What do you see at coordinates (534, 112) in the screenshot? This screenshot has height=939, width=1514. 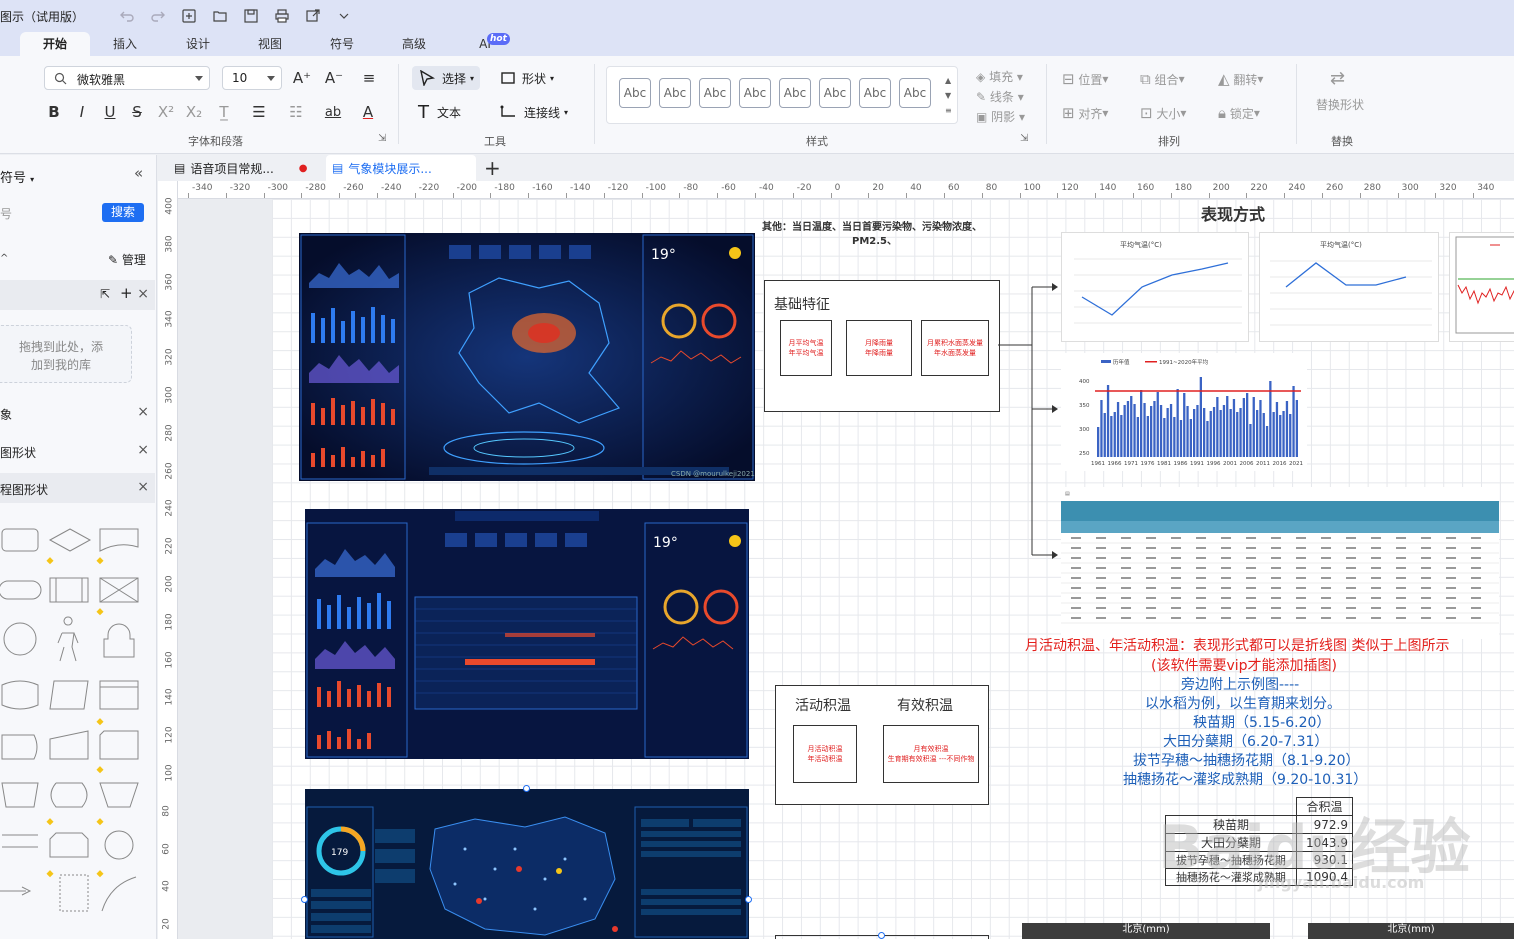 I see `connector-tool-button: 连接线 ▾` at bounding box center [534, 112].